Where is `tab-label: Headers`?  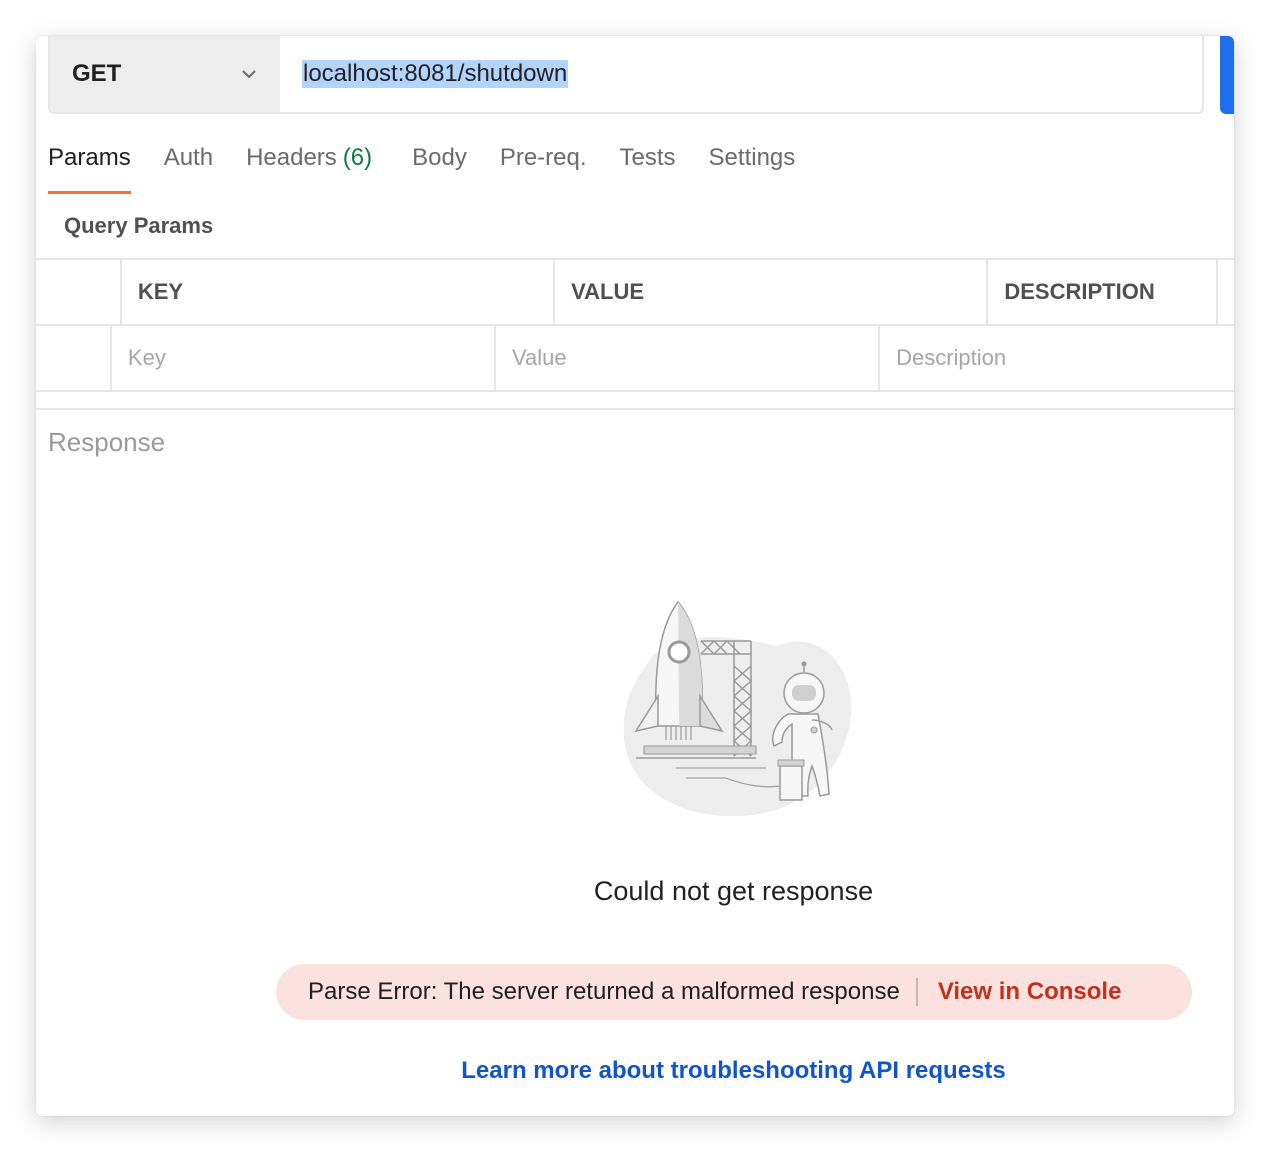
tab-label: Headers is located at coordinates (291, 157).